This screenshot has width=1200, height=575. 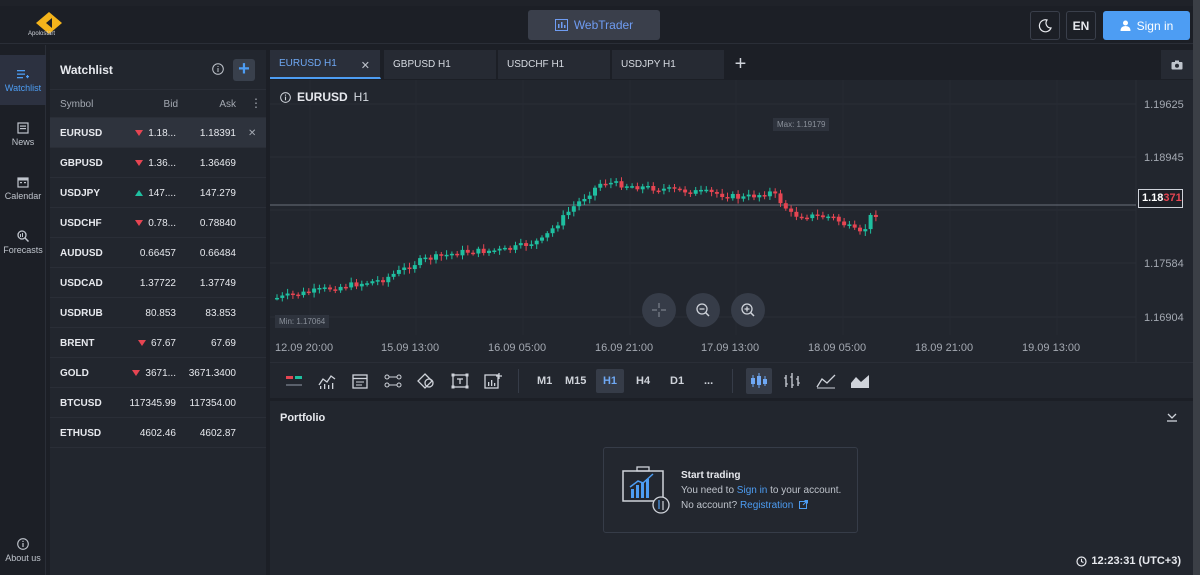 What do you see at coordinates (152, 403) in the screenshot?
I see `row-bid: 117345.99` at bounding box center [152, 403].